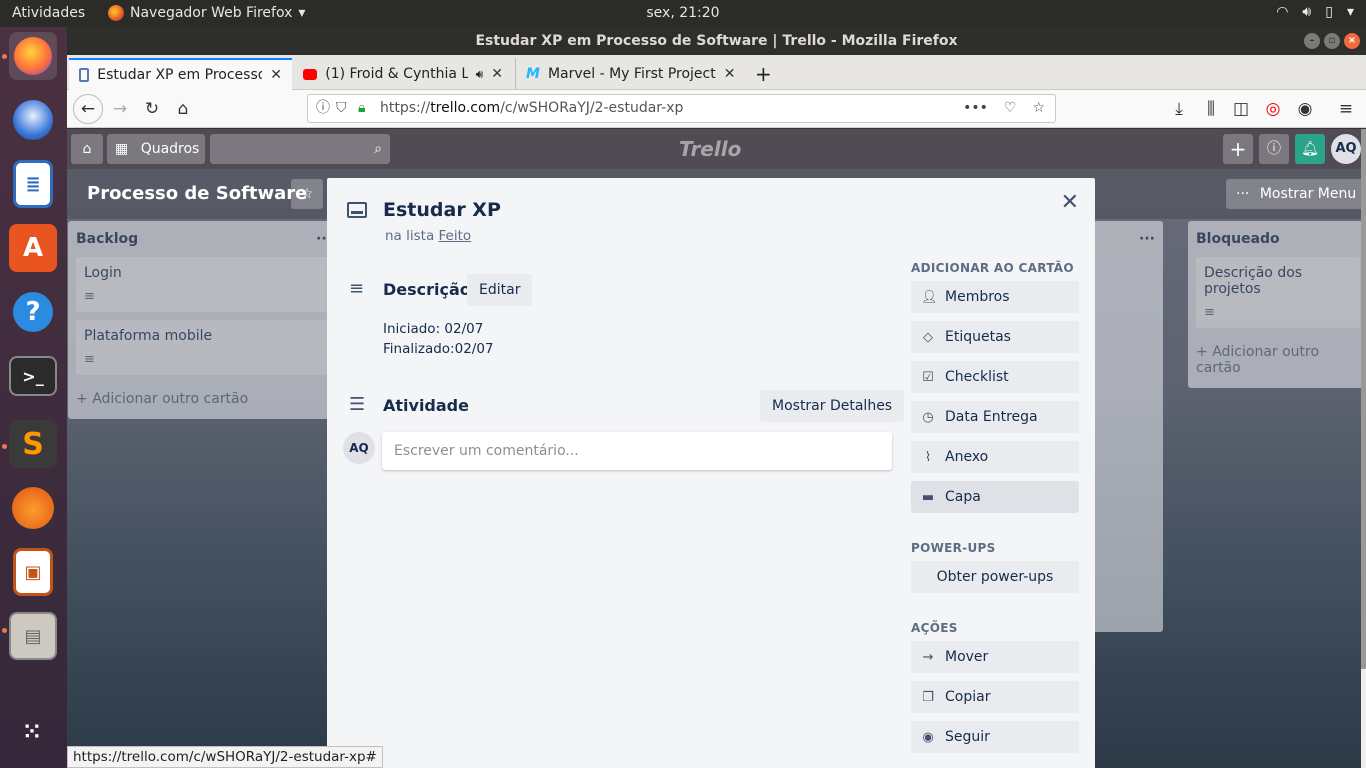 The height and width of the screenshot is (768, 1366). I want to click on sidebar-icon: ◫, so click(1241, 109).